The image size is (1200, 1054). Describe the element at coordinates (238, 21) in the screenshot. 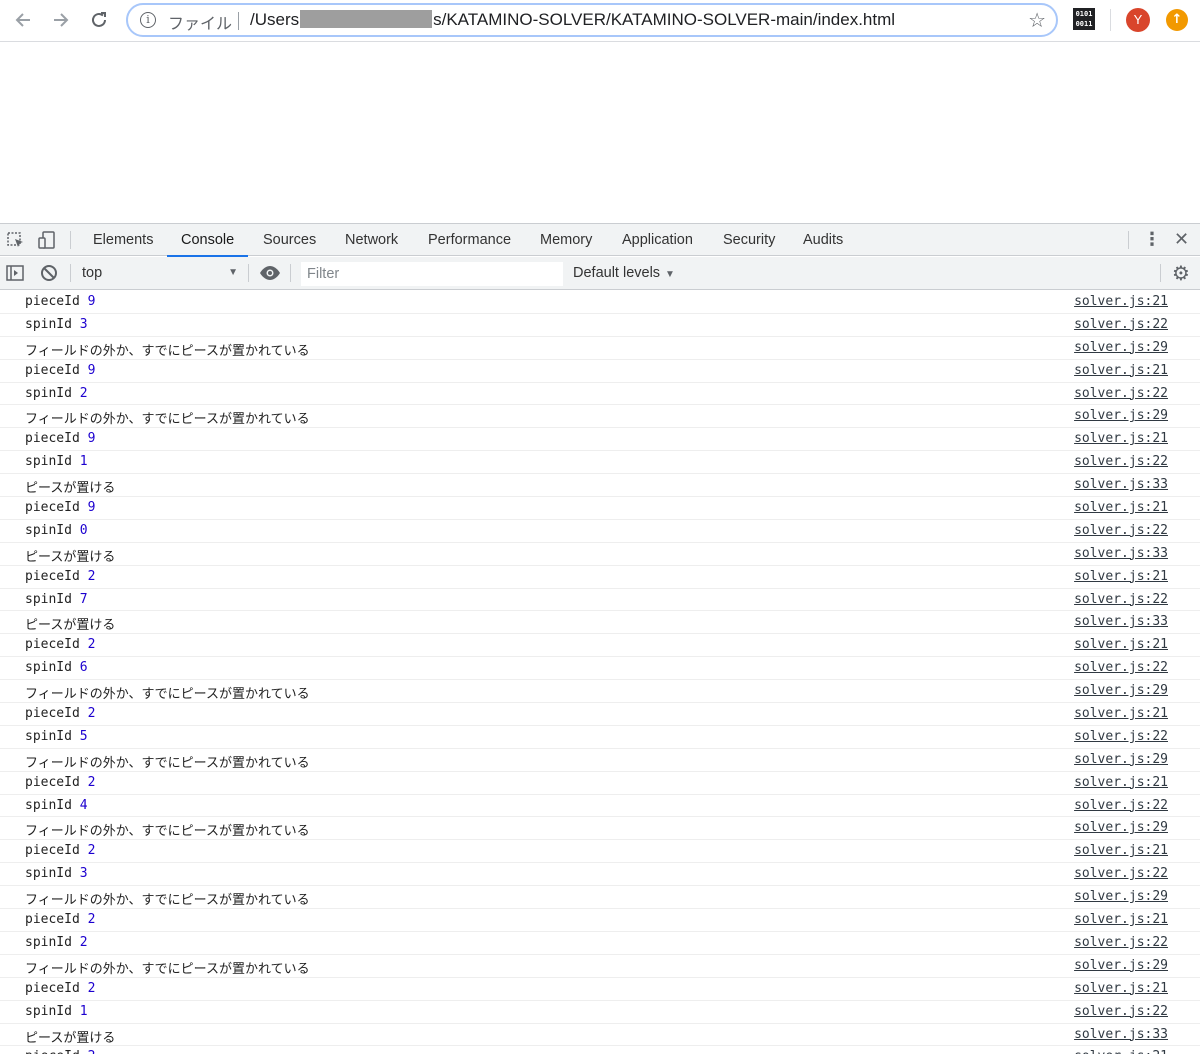

I see `omnibox-divider` at that location.